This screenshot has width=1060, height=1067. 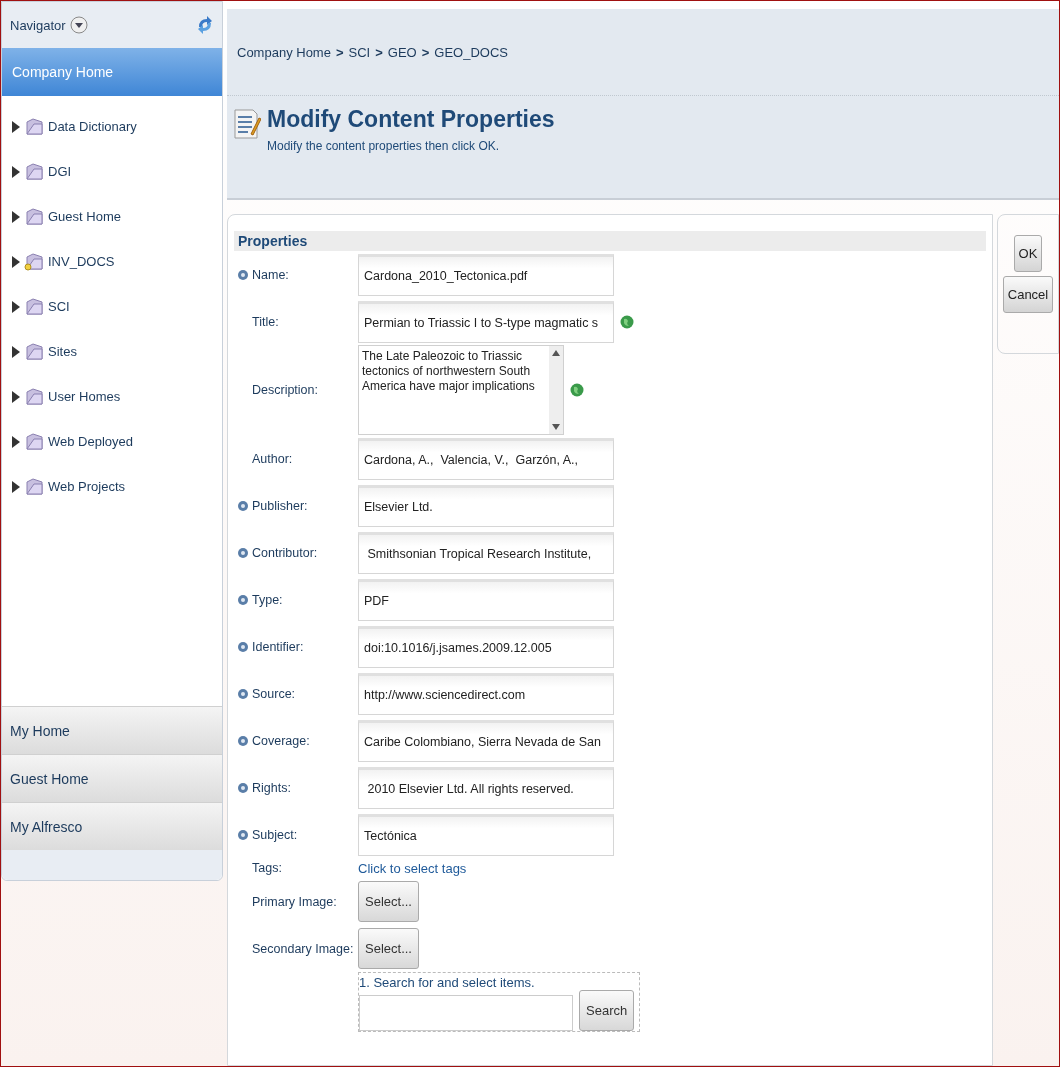 I want to click on refresh-icon, so click(x=205, y=25).